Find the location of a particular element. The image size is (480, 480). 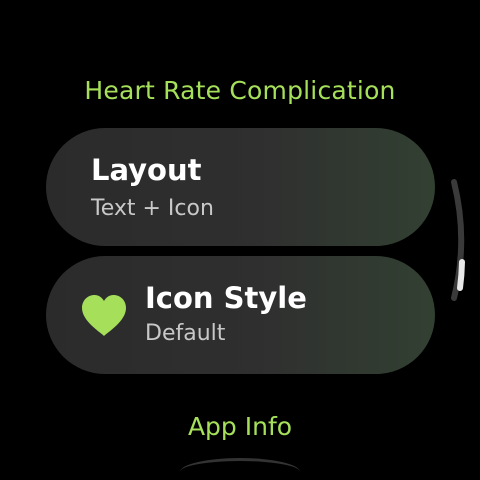

layout-chip-label: Layout is located at coordinates (146, 170).